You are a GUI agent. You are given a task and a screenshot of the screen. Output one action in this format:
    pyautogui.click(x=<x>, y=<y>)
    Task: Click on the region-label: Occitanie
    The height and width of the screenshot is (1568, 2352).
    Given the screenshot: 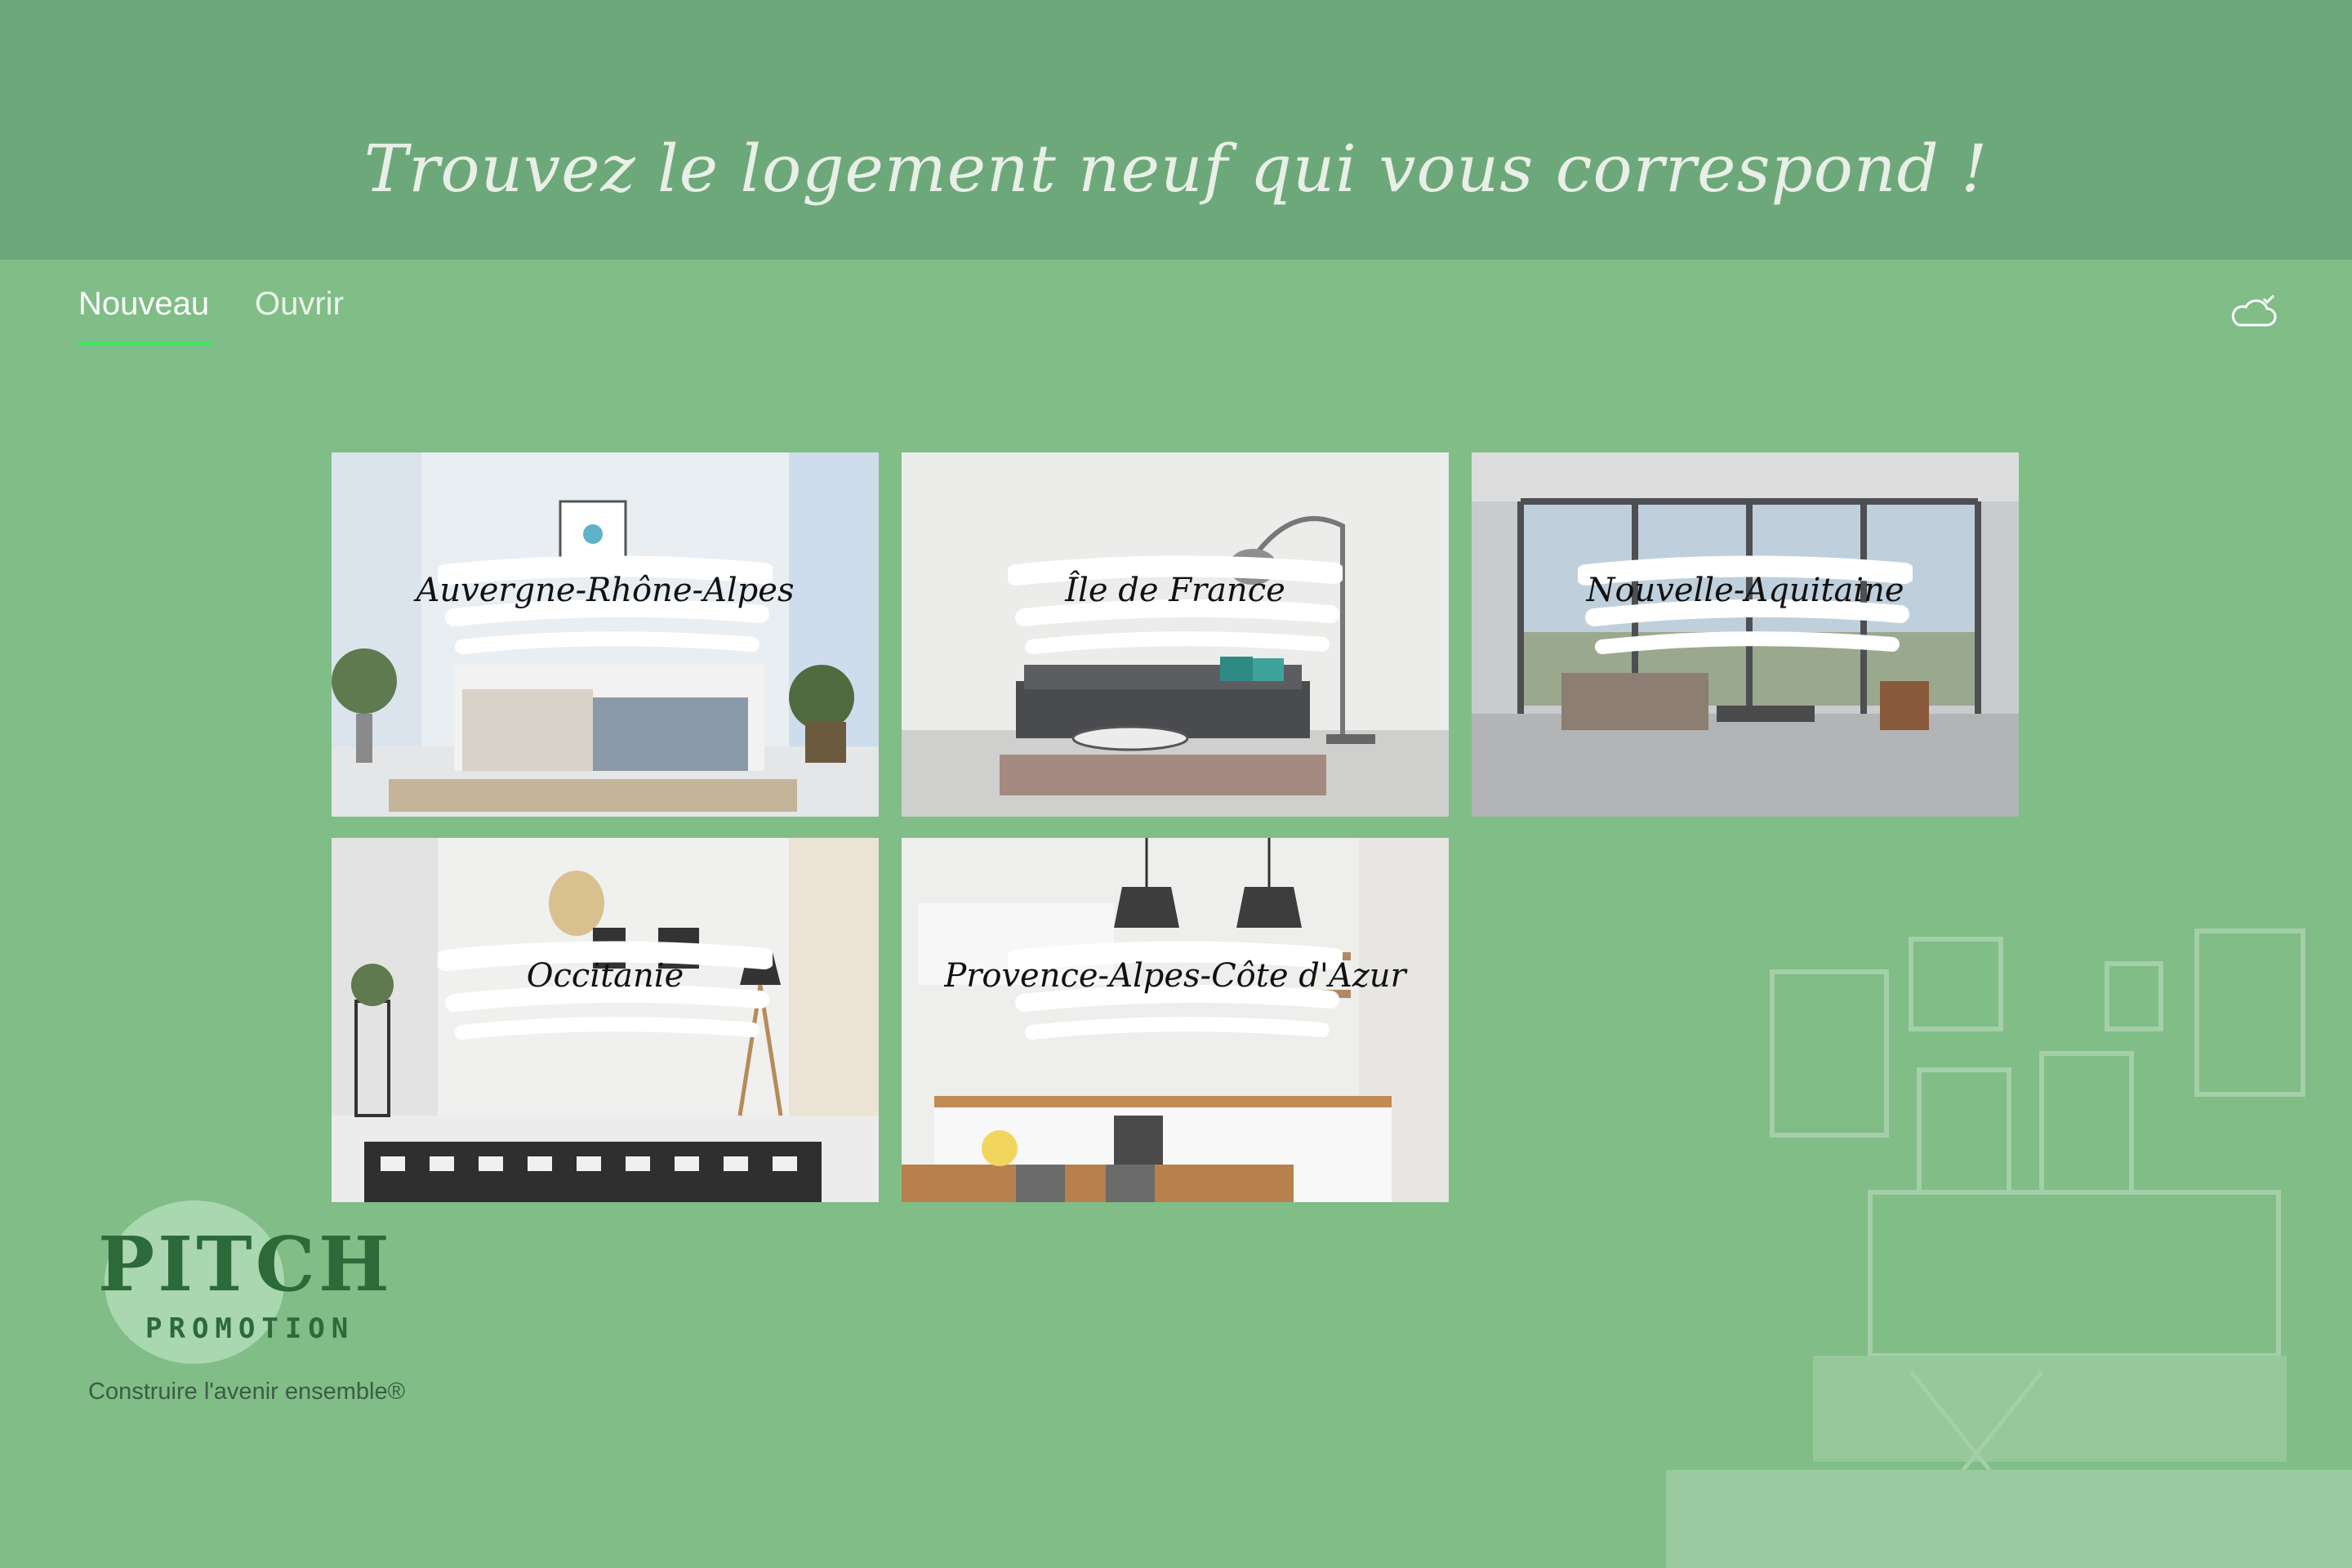 What is the action you would take?
    pyautogui.click(x=605, y=976)
    